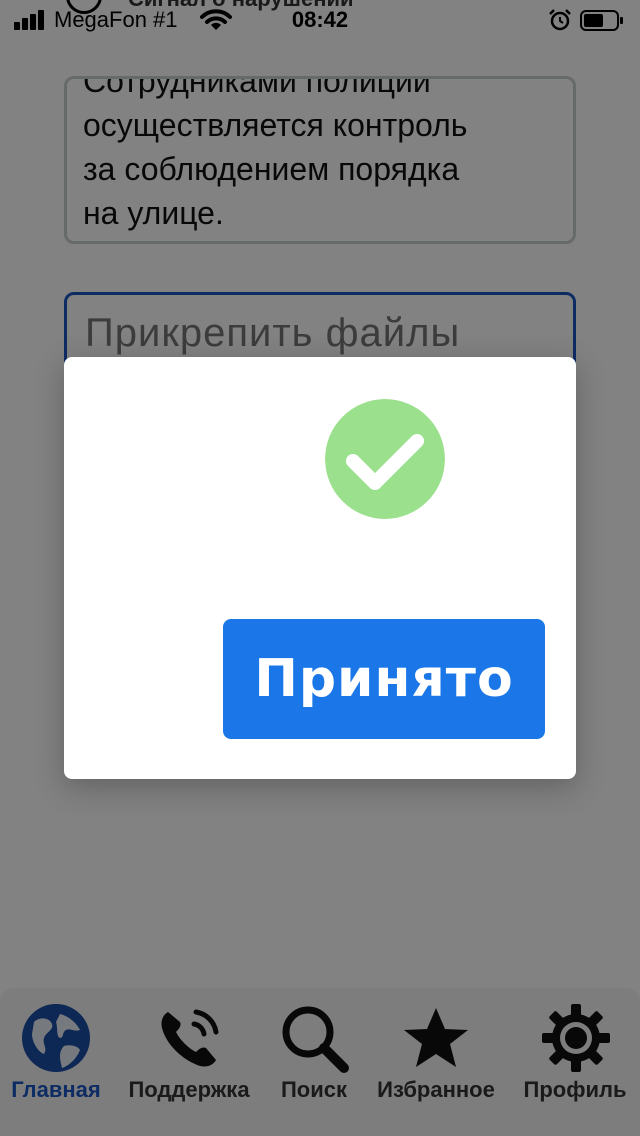  I want to click on check-circle-icon, so click(385, 459).